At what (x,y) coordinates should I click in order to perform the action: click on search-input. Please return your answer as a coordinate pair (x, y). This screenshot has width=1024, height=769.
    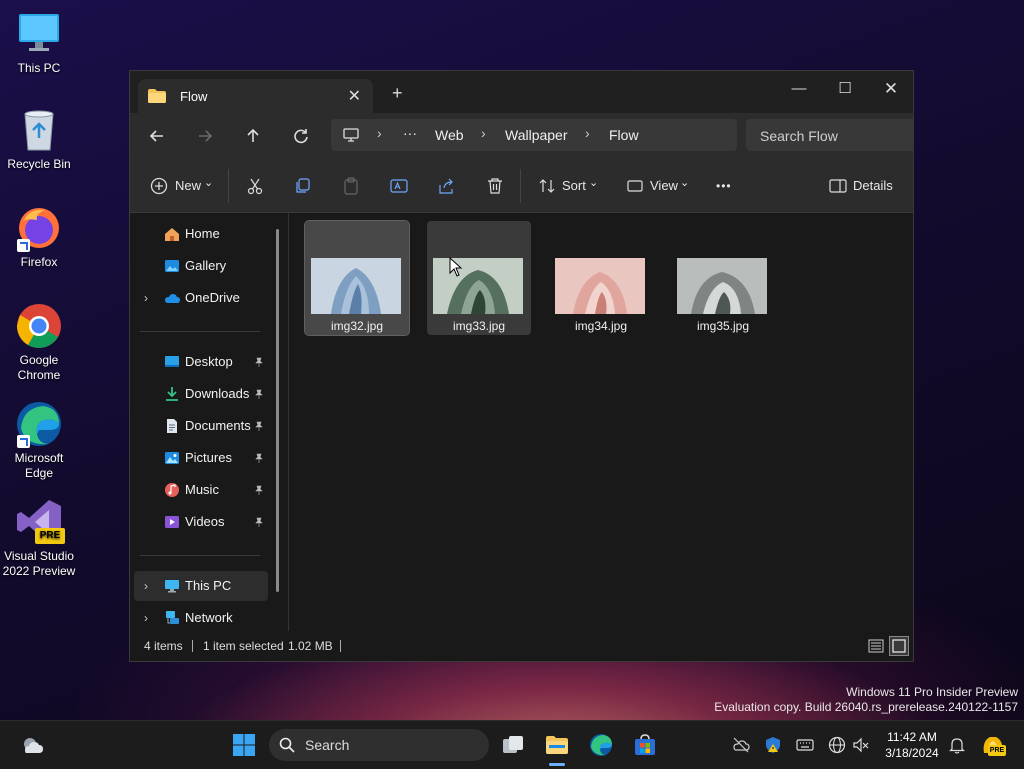
    Looking at the image, I should click on (834, 136).